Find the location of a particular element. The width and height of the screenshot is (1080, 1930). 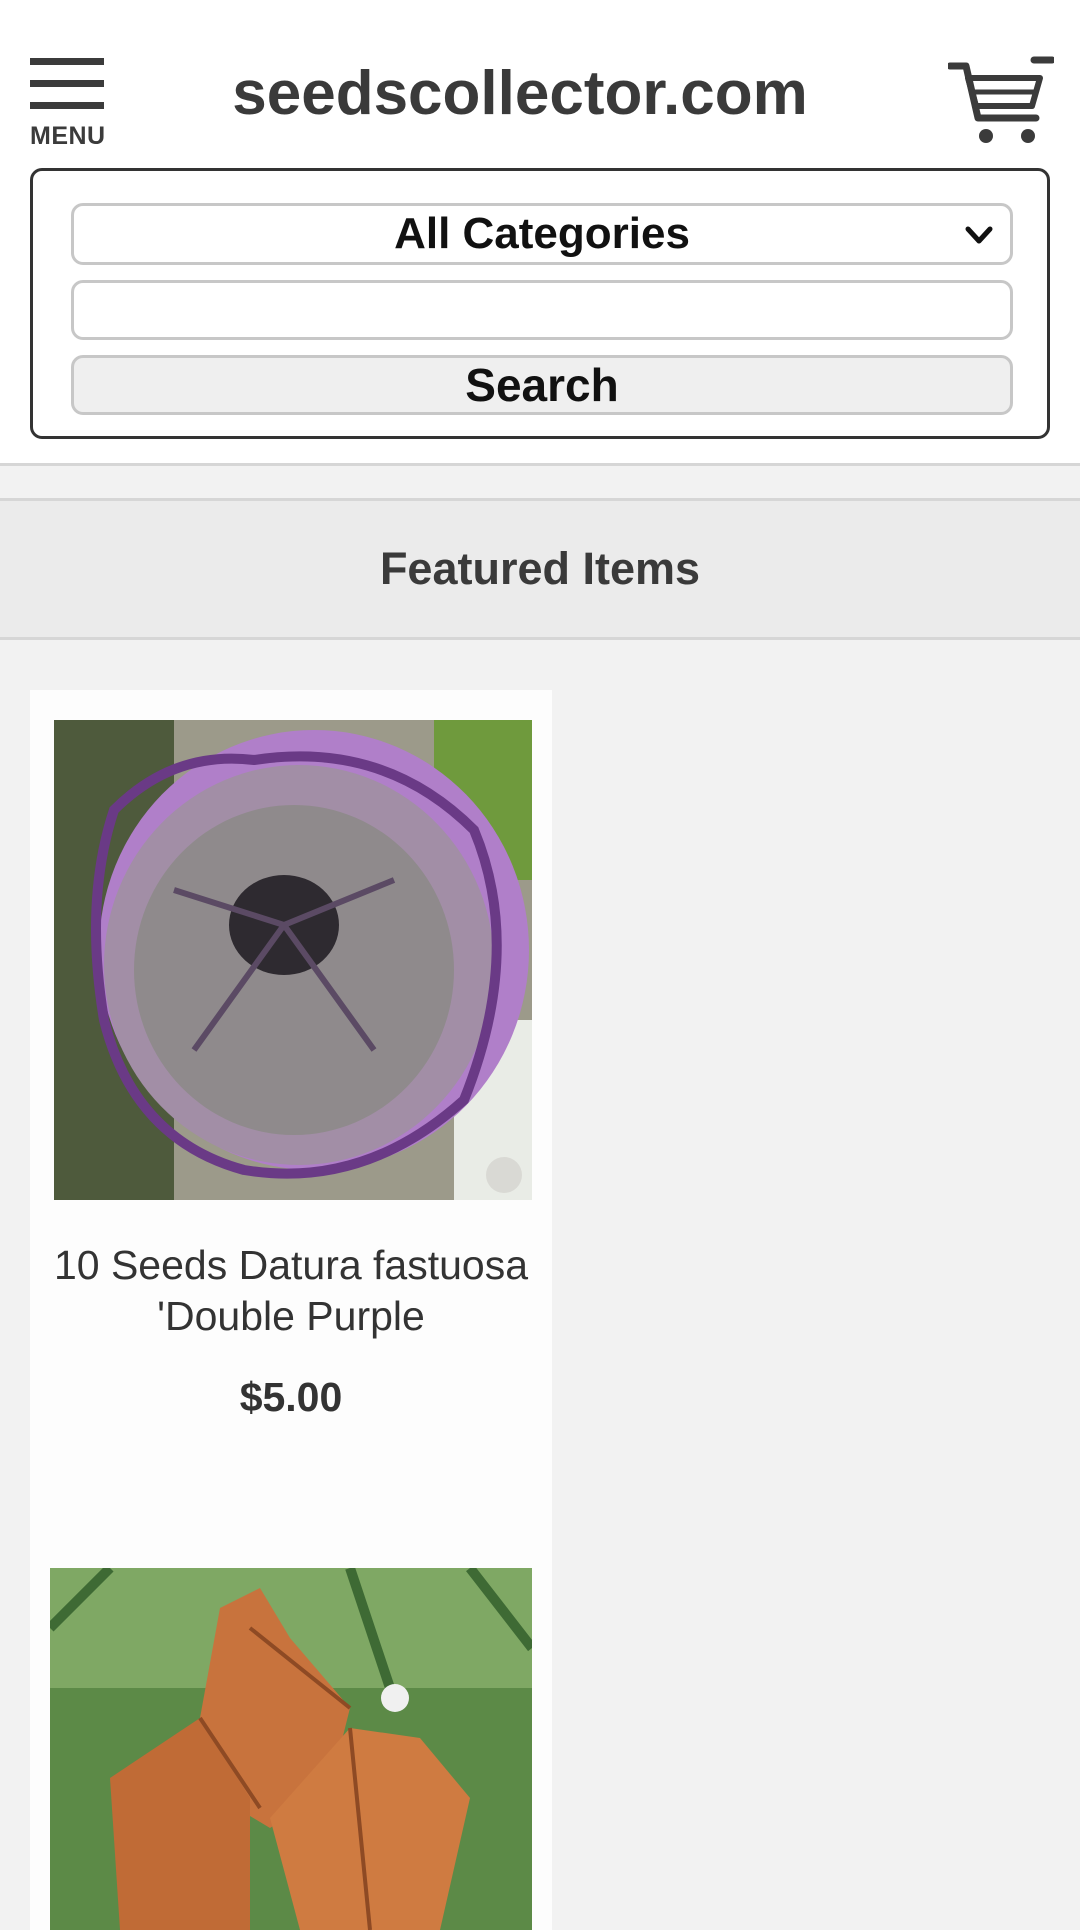

shopping-cart-icon is located at coordinates (1001, 99).